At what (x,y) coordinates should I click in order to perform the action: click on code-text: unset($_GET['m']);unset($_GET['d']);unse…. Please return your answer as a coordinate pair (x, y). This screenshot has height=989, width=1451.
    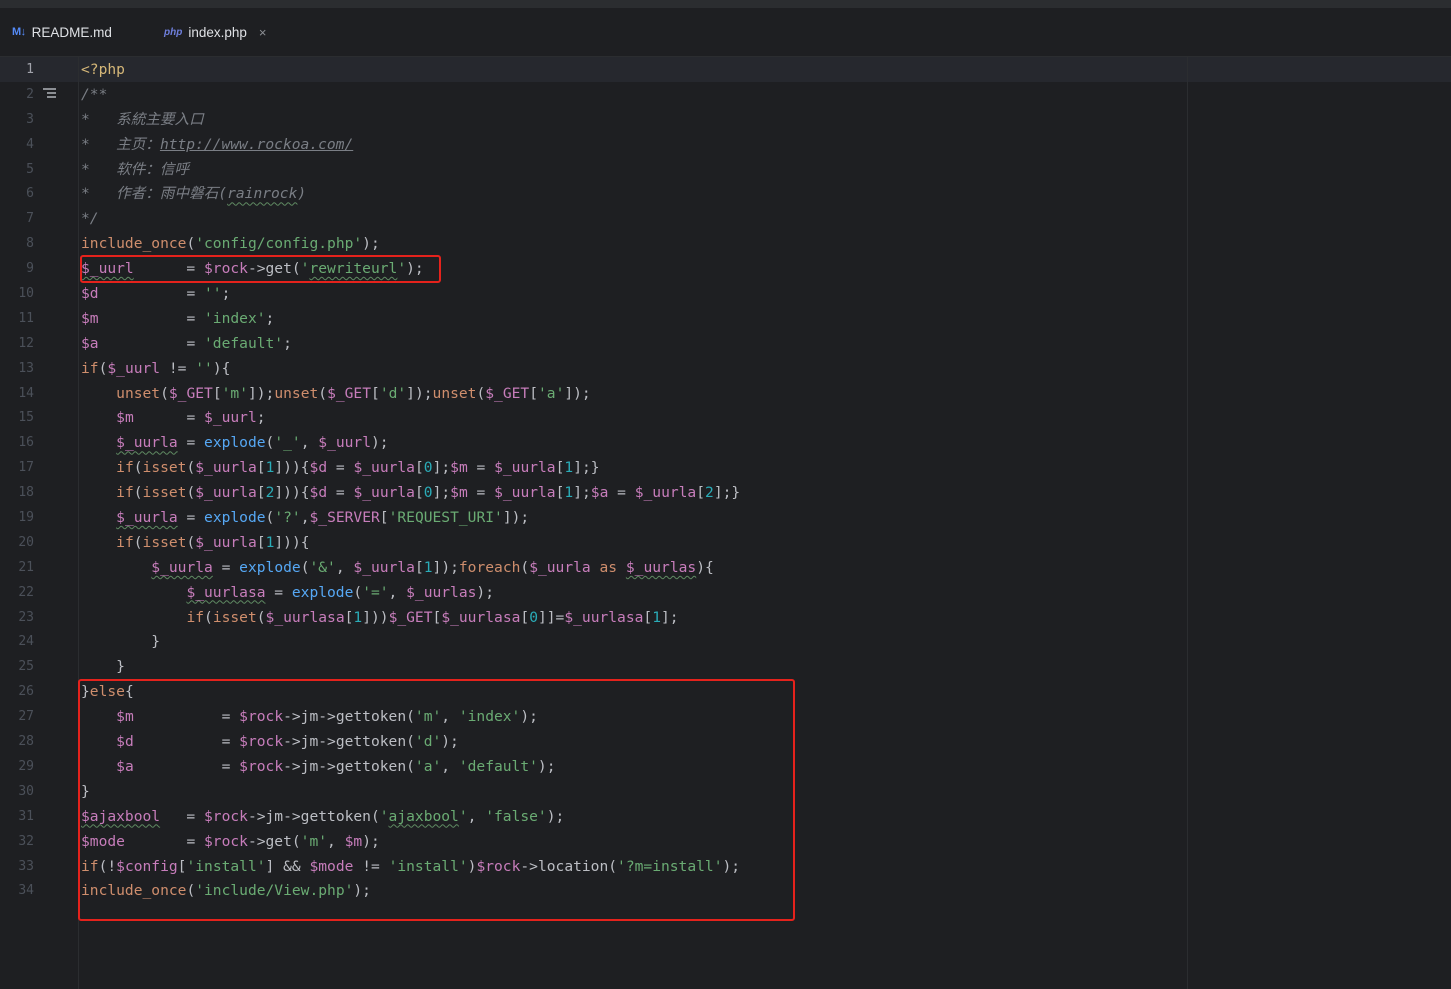
    Looking at the image, I should click on (336, 393).